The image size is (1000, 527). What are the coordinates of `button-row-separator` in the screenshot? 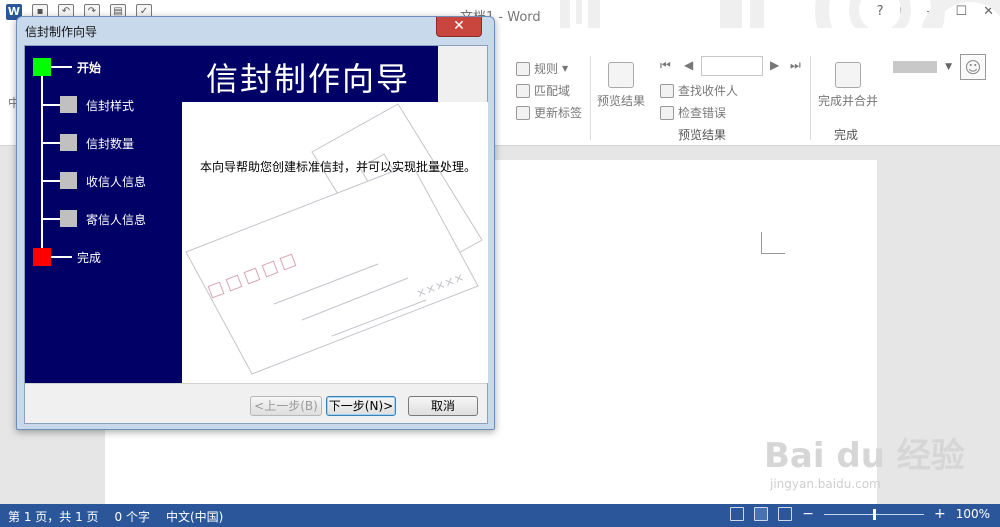 It's located at (256, 383).